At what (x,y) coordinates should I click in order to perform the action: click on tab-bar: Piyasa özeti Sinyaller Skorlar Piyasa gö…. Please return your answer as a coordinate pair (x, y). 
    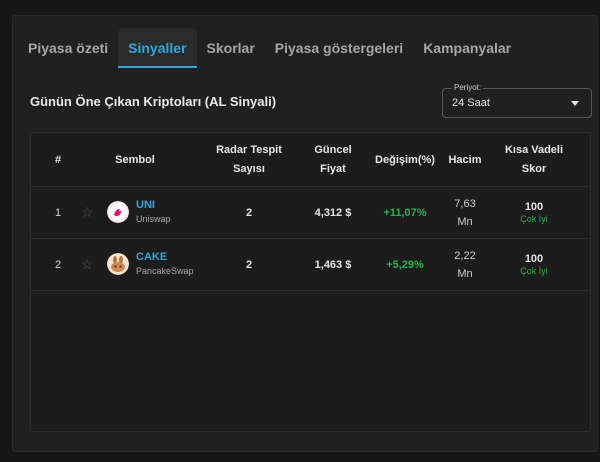
    Looking at the image, I should click on (269, 48).